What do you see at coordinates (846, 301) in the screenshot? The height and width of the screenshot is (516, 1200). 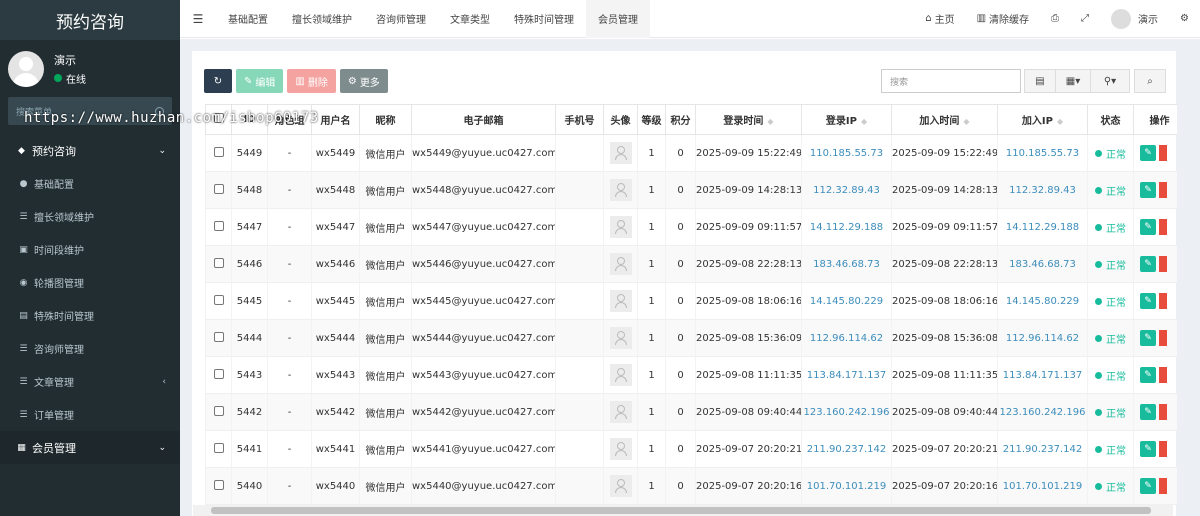 I see `cell-login-ip: 14.145.80.229` at bounding box center [846, 301].